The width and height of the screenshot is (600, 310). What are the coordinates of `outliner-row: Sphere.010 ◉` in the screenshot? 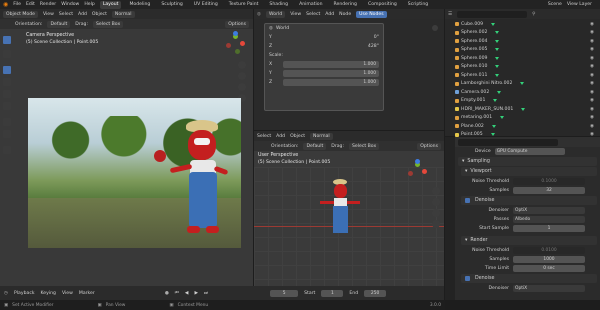 It's located at (526, 67).